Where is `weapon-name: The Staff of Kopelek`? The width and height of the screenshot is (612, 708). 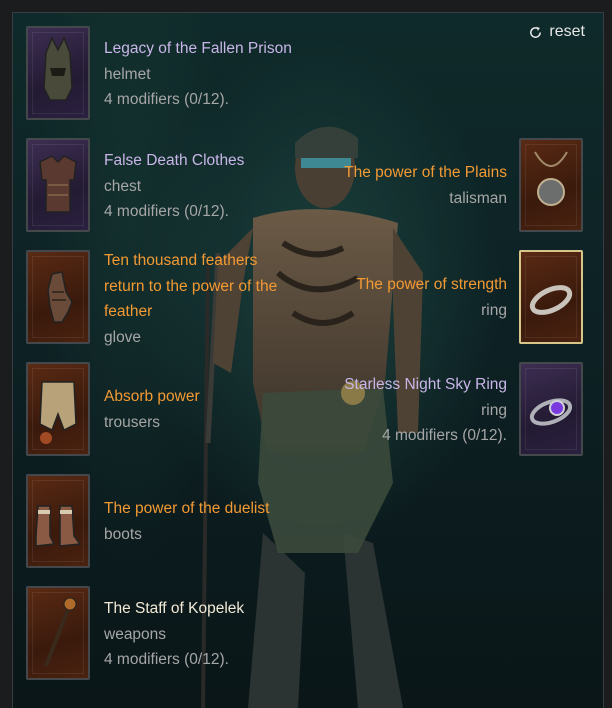 weapon-name: The Staff of Kopelek is located at coordinates (174, 608).